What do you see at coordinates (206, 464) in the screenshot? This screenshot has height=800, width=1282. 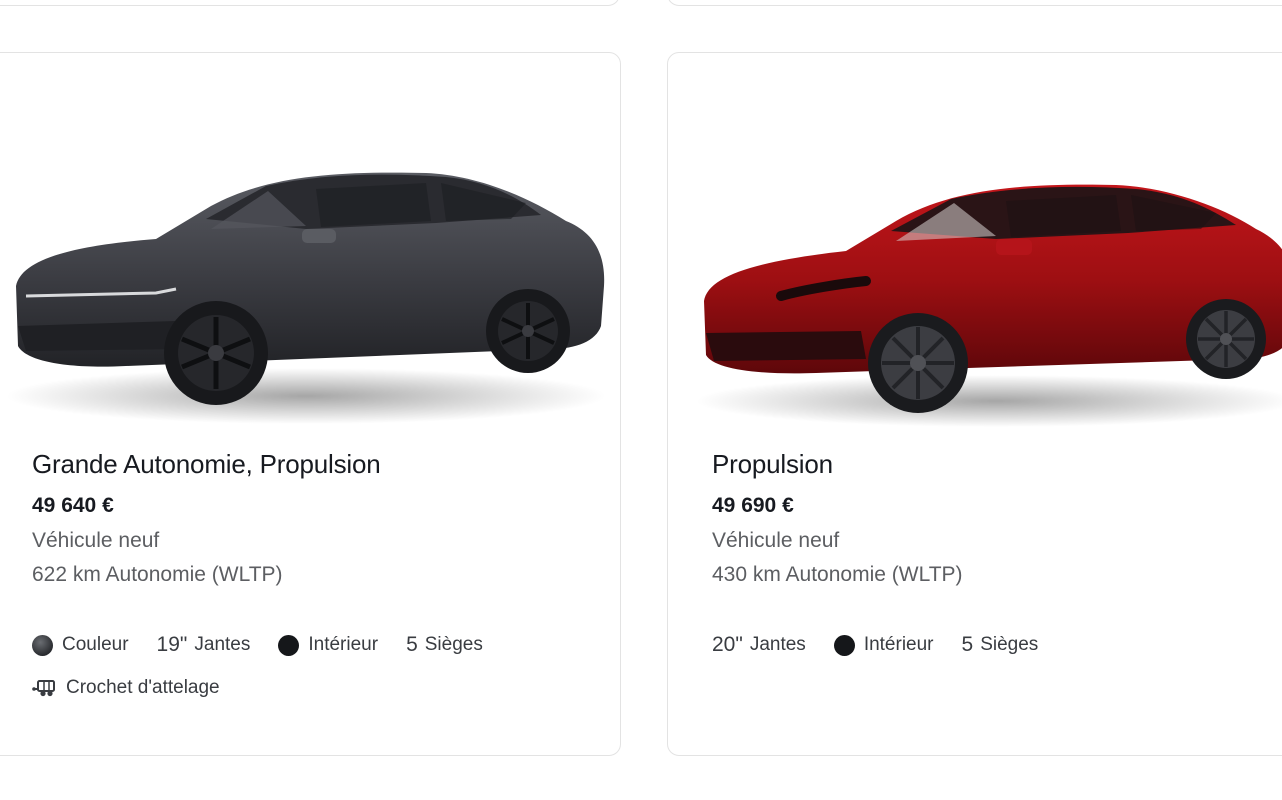 I see `vehicle-title: Grande Autonomie, Propulsion` at bounding box center [206, 464].